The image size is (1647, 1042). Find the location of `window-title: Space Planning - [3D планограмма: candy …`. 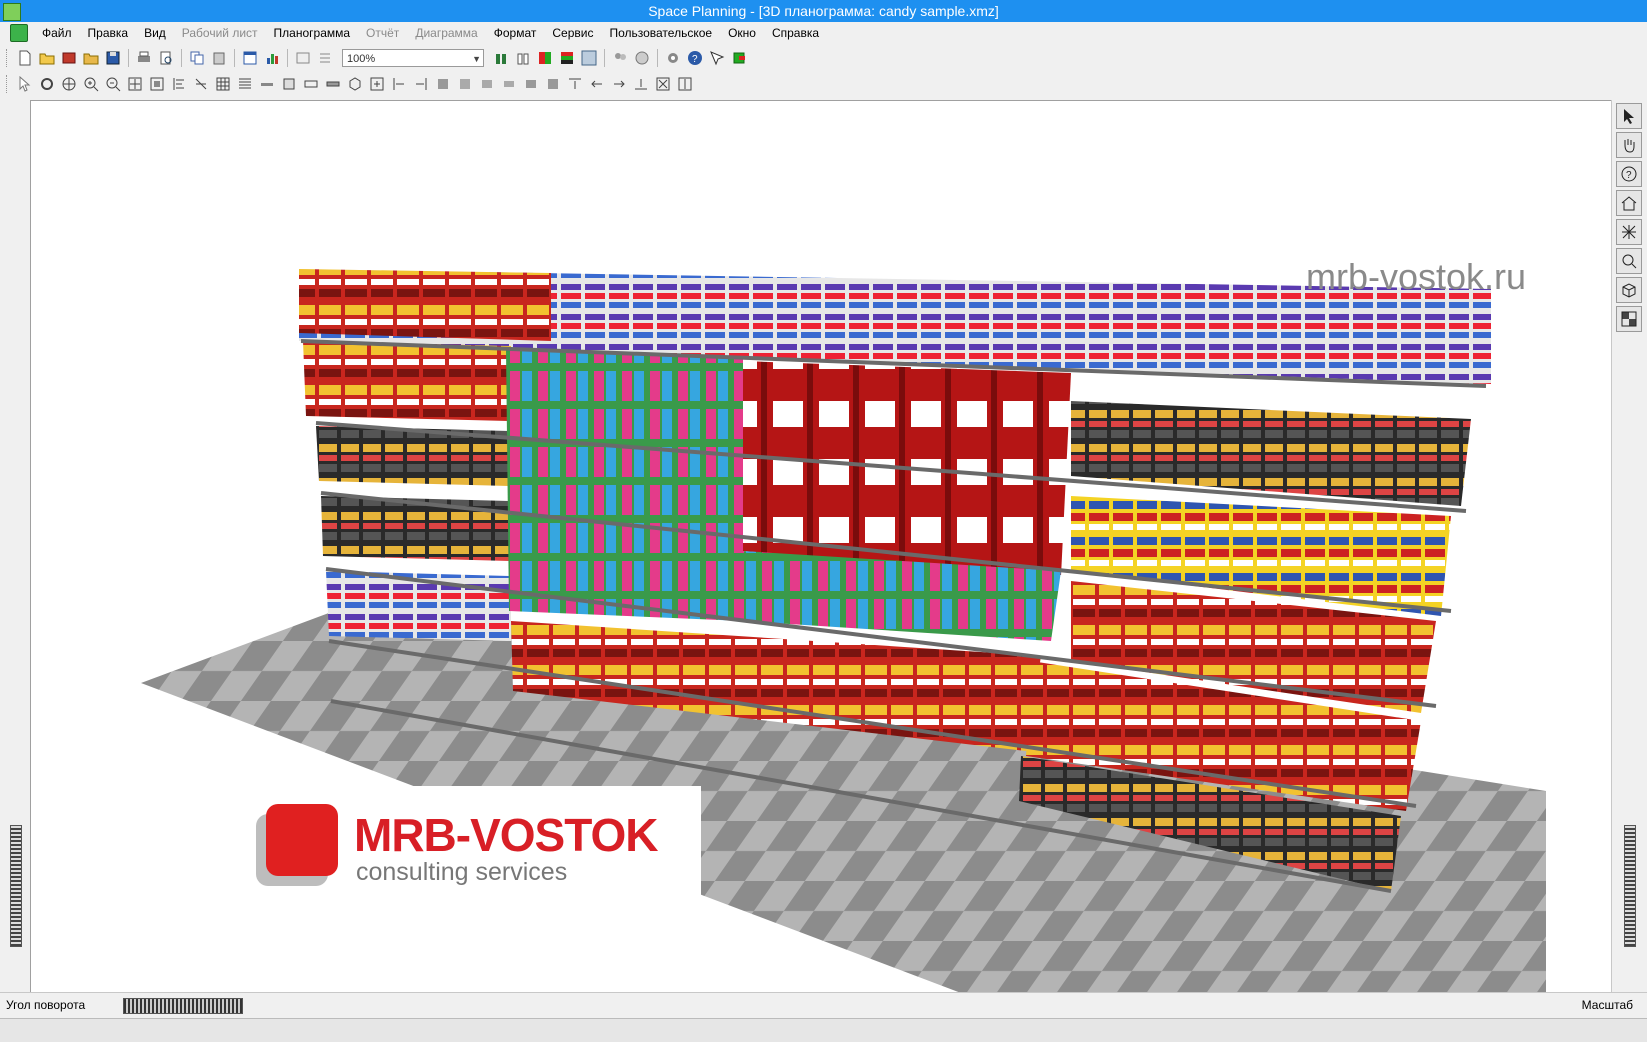

window-title: Space Planning - [3D планограмма: candy … is located at coordinates (823, 11).